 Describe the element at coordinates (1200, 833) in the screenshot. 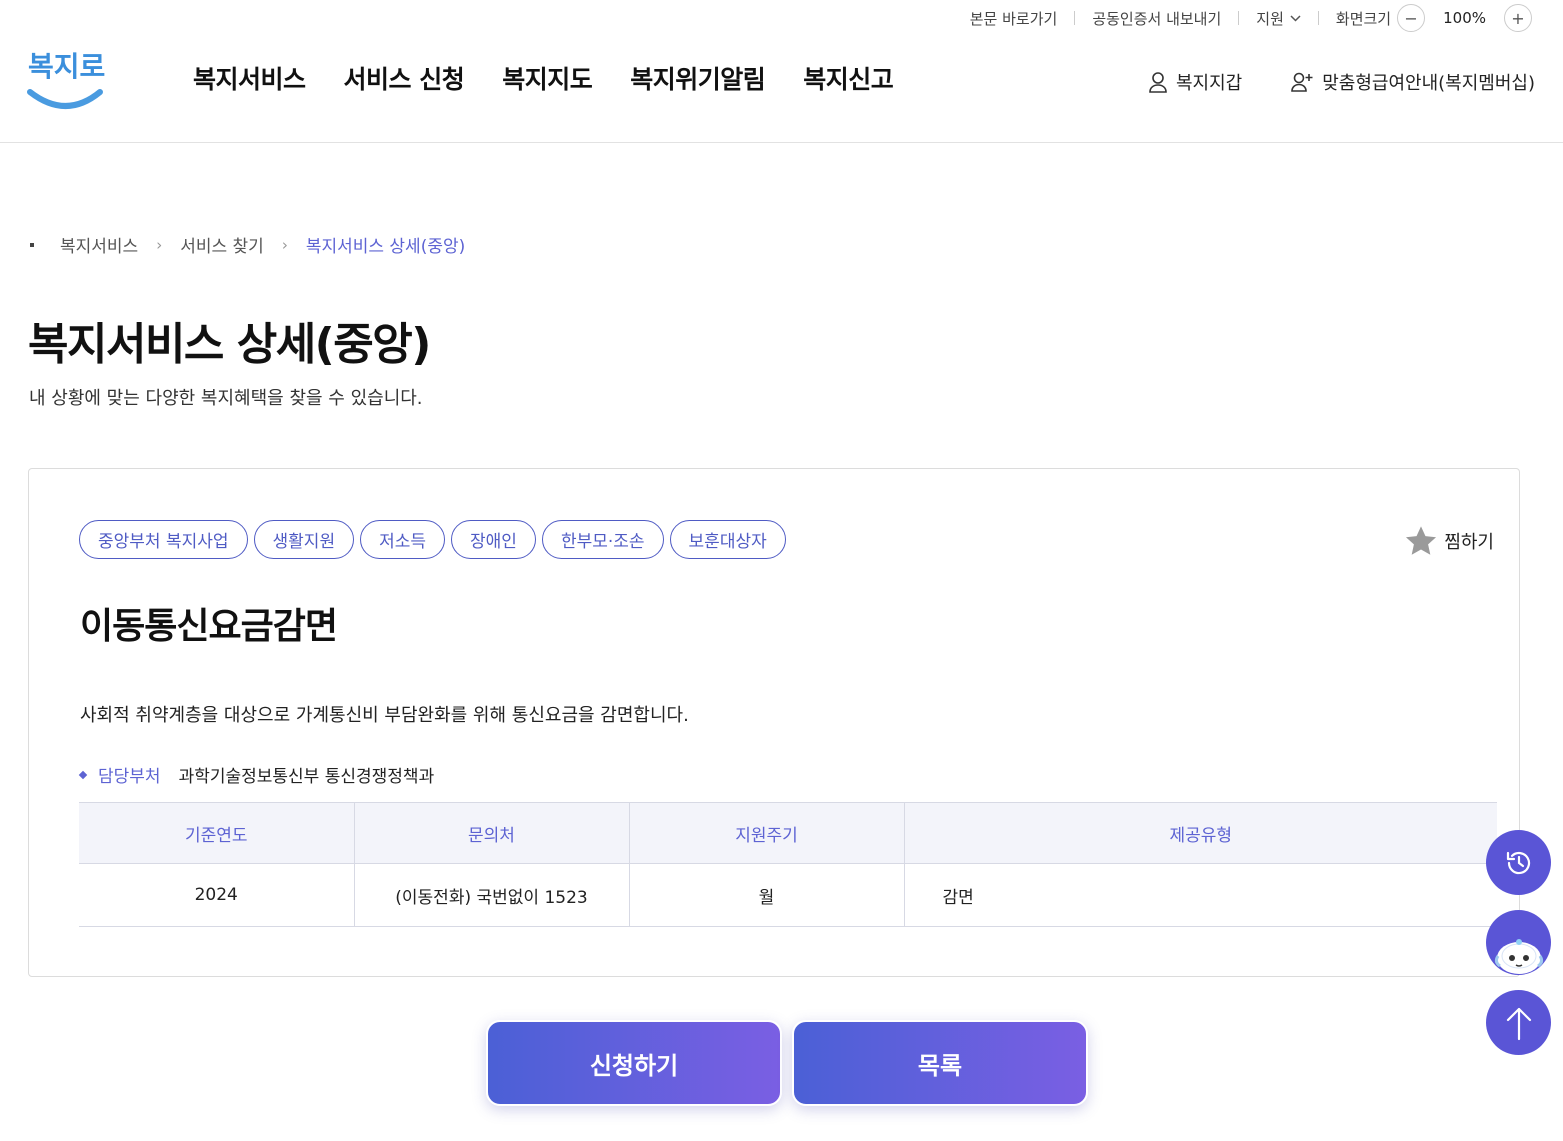

I see `th-provision-type: 제공유형` at that location.